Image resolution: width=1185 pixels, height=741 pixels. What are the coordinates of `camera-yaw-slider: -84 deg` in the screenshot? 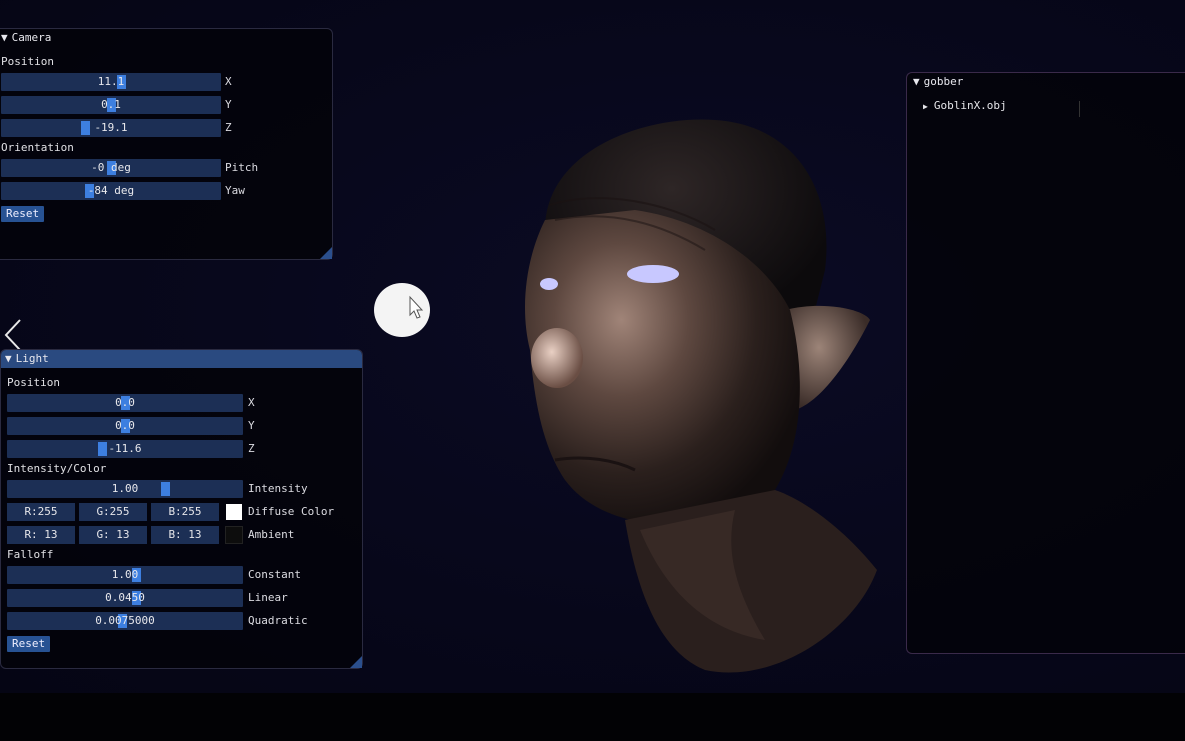 It's located at (111, 191).